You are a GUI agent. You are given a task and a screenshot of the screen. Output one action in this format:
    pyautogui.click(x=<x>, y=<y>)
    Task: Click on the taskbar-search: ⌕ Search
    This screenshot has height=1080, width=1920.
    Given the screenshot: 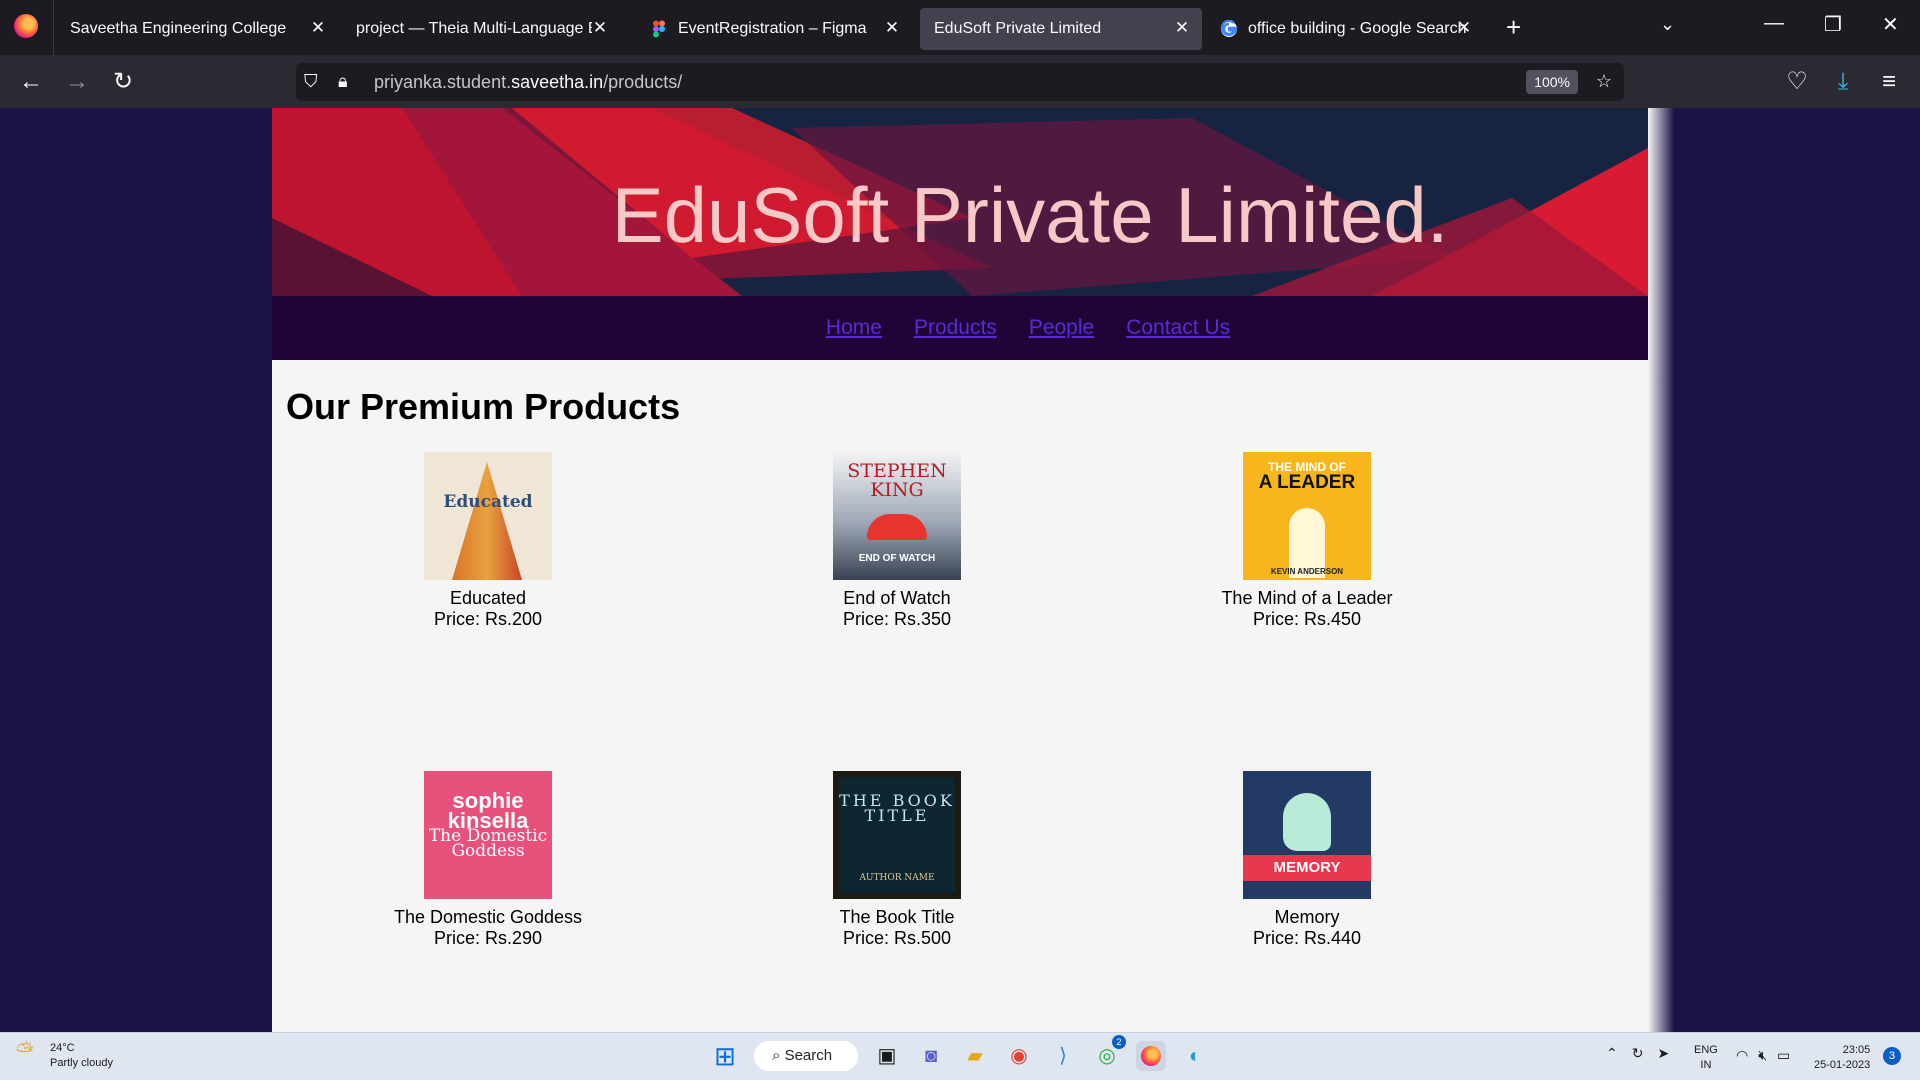 What is the action you would take?
    pyautogui.click(x=806, y=1056)
    